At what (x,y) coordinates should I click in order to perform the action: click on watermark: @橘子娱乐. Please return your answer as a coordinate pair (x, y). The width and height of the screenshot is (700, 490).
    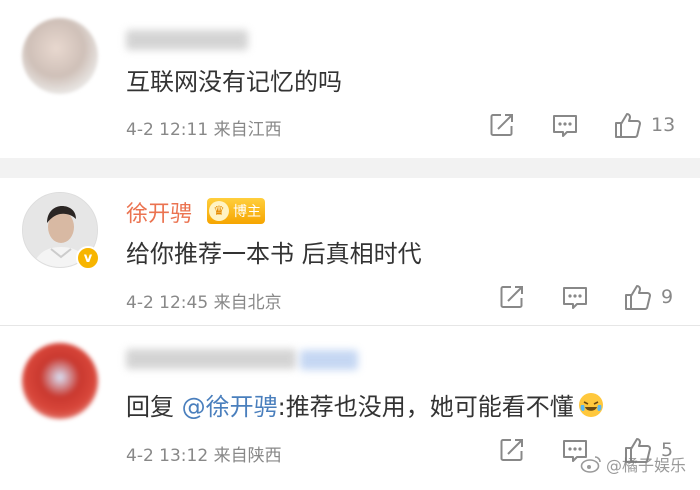
    Looking at the image, I should click on (633, 464).